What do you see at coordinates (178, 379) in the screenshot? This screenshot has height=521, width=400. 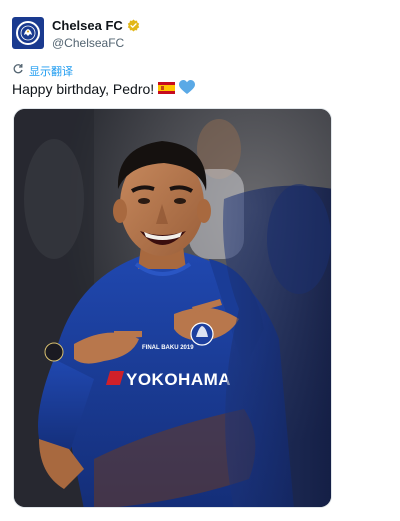 I see `kit-sponsor-text: YOKOHAMA` at bounding box center [178, 379].